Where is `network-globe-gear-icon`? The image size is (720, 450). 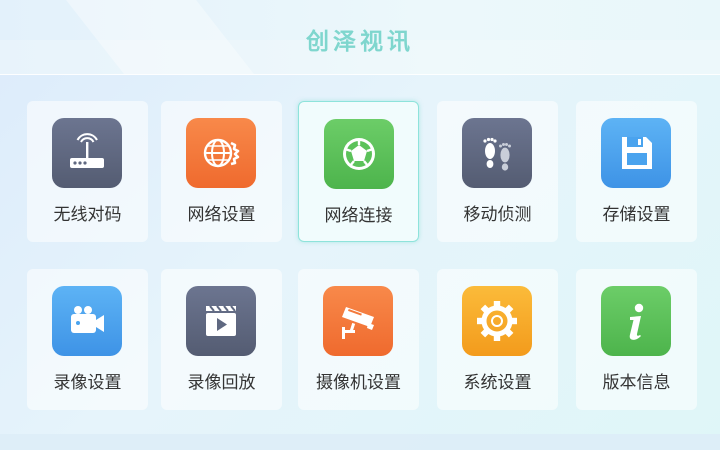
network-globe-gear-icon is located at coordinates (221, 153).